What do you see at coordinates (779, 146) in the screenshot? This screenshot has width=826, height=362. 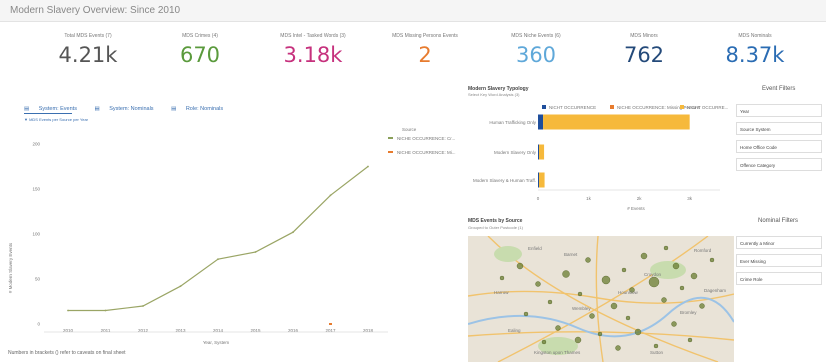 I see `filter-home-office-code: Home Office Code` at bounding box center [779, 146].